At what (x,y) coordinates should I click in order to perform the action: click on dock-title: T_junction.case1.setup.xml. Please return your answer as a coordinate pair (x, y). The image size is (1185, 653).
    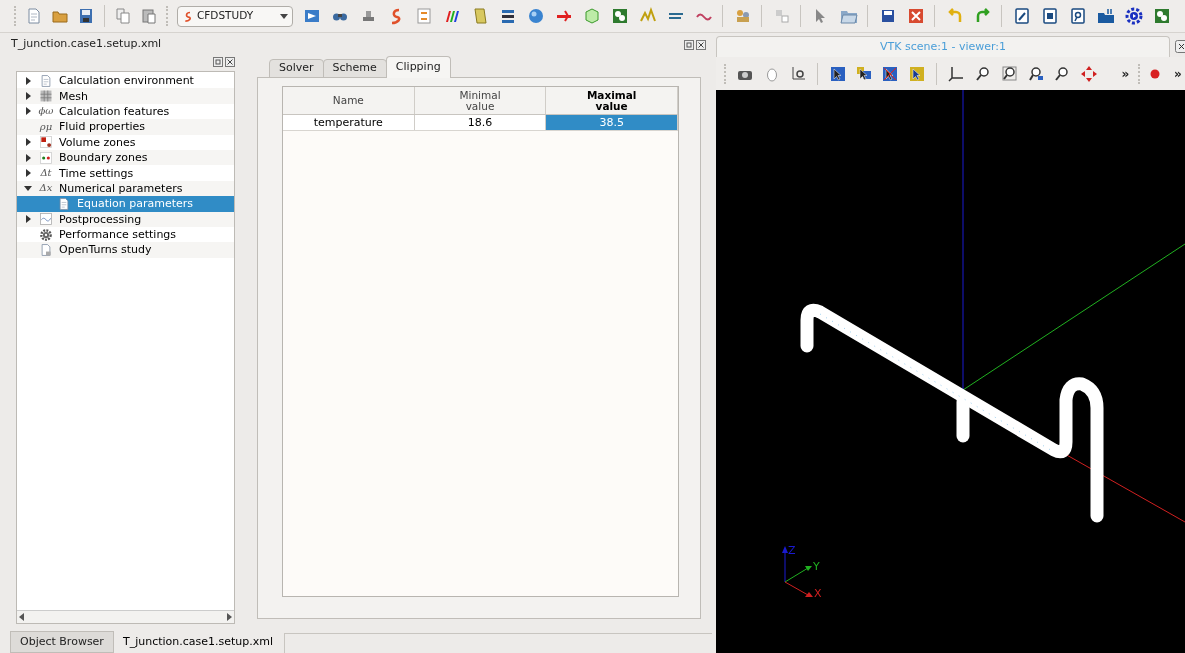
    Looking at the image, I should click on (86, 44).